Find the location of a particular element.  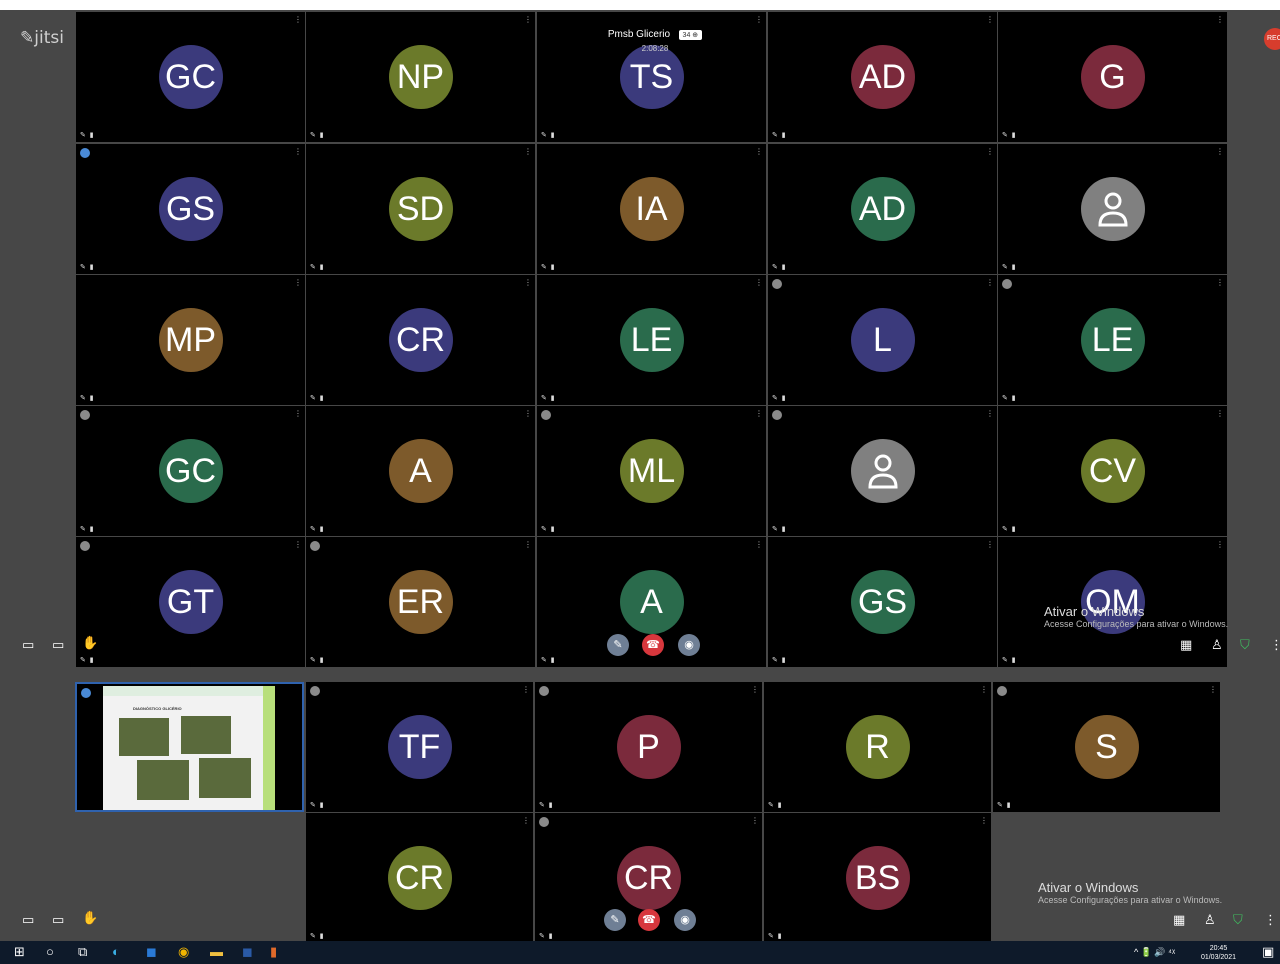

security-icon-2: ⛉ is located at coordinates (1238, 920).